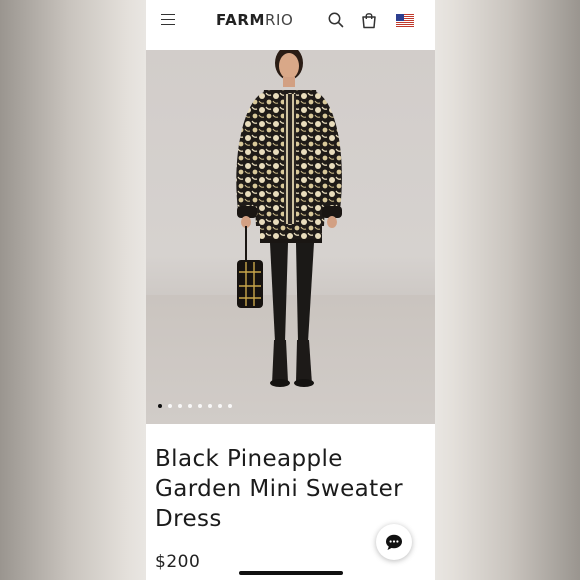  I want to click on chat-bubble-icon, so click(394, 542).